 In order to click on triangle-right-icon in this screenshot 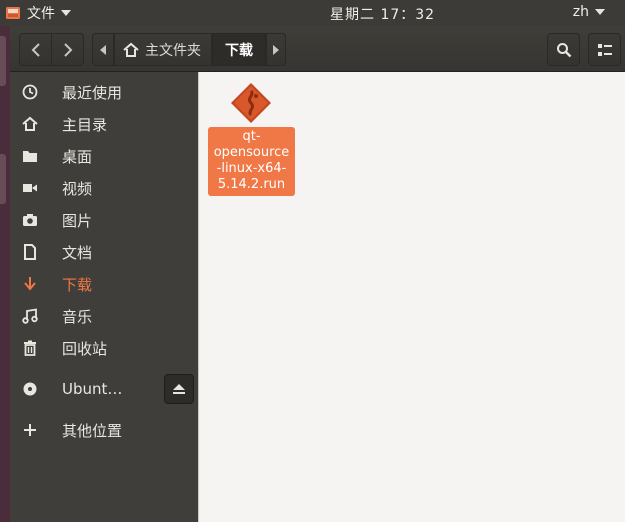, I will do `click(276, 49)`.